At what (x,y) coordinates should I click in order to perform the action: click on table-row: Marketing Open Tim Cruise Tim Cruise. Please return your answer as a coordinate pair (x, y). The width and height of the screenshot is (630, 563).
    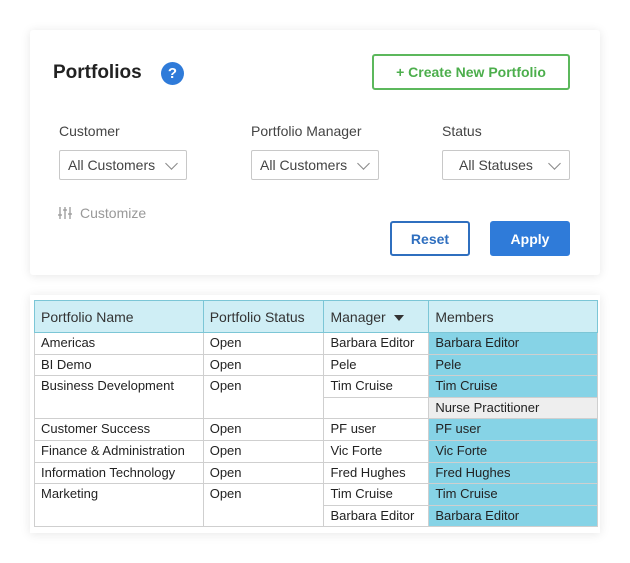
    Looking at the image, I should click on (316, 505).